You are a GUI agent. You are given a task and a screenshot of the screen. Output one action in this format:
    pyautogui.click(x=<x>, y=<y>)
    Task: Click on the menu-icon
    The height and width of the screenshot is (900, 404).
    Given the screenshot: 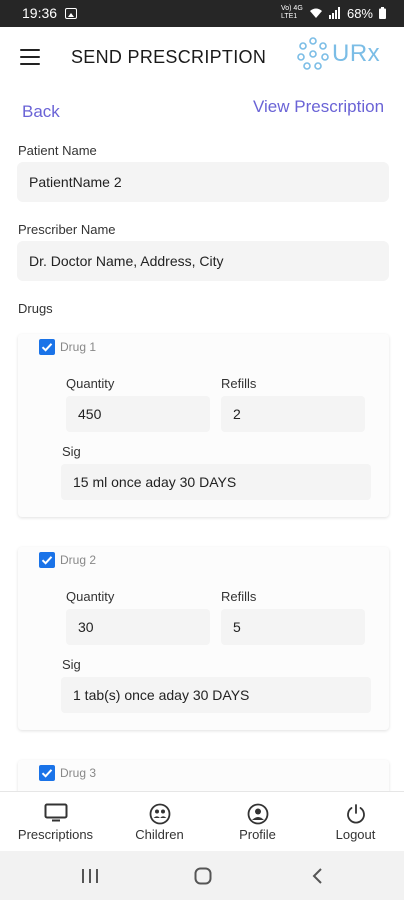 What is the action you would take?
    pyautogui.click(x=30, y=57)
    